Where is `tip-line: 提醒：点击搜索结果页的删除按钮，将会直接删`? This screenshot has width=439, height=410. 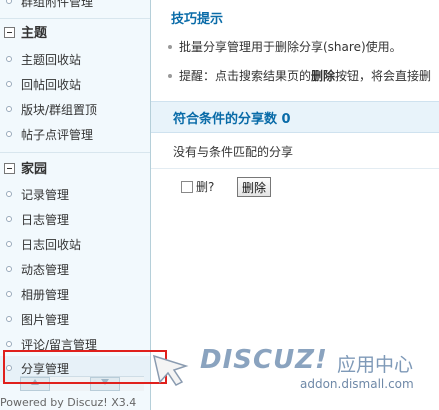
tip-line: 提醒：点击搜索结果页的删除按钮，将会直接删 is located at coordinates (299, 76).